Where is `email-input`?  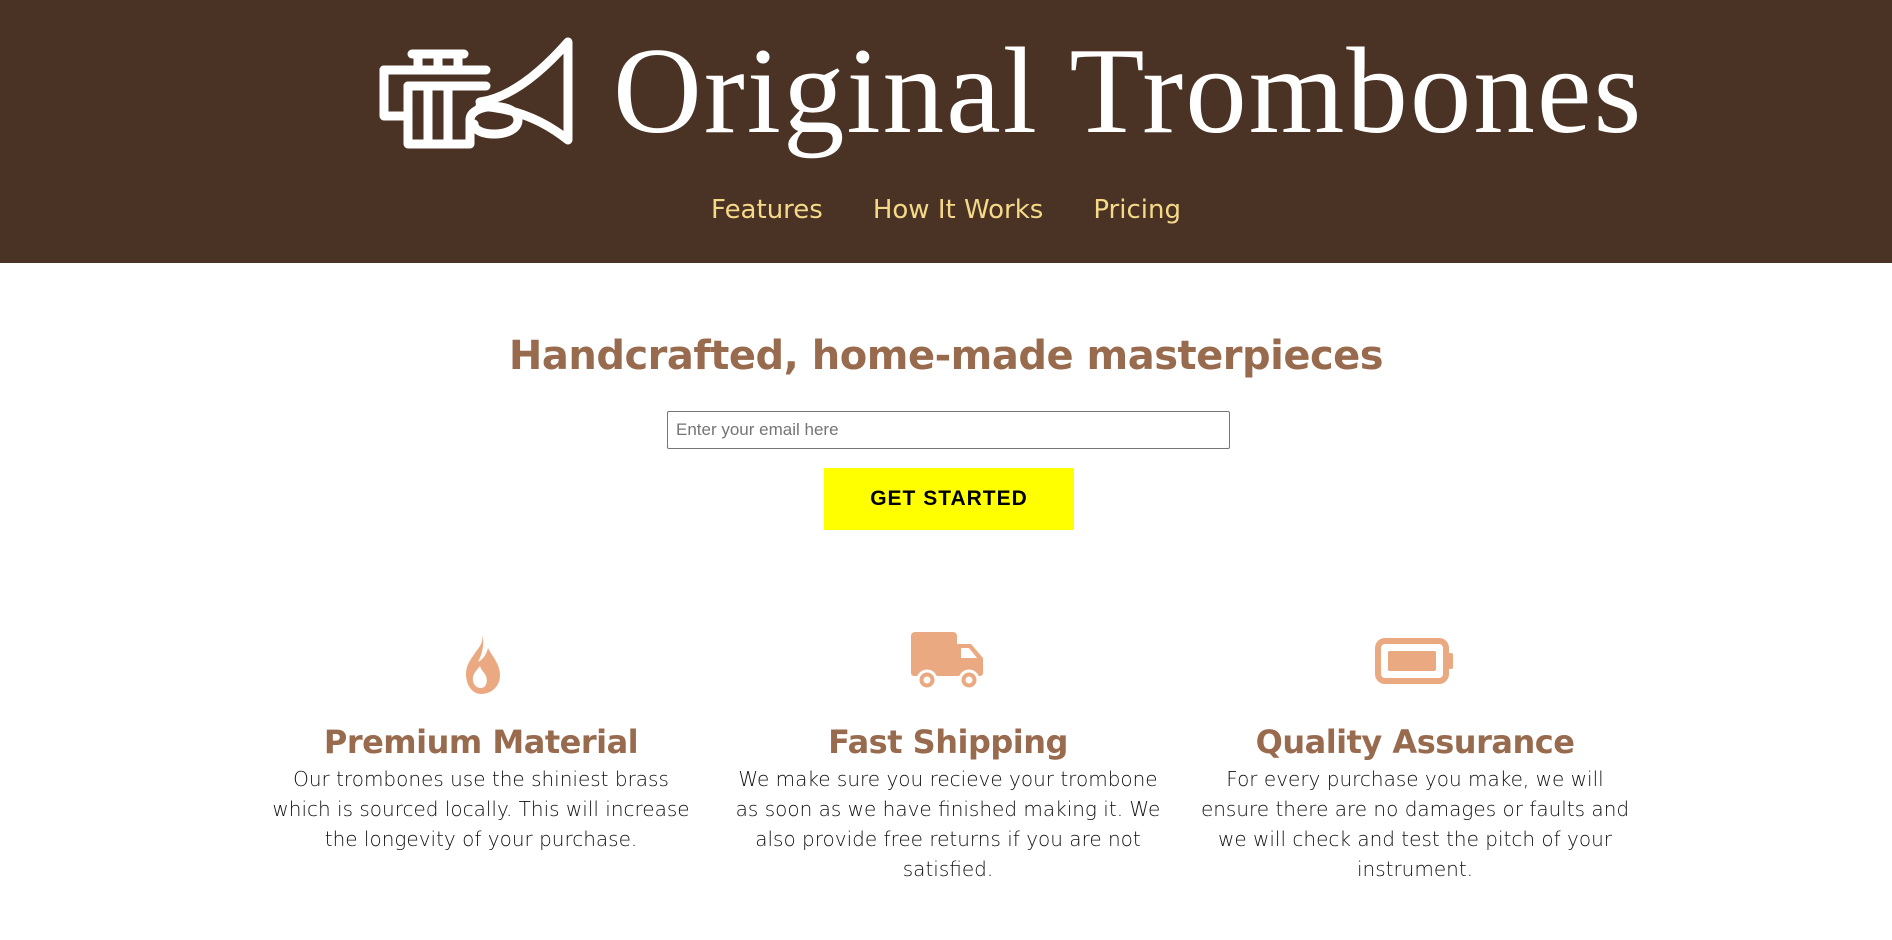 email-input is located at coordinates (948, 430).